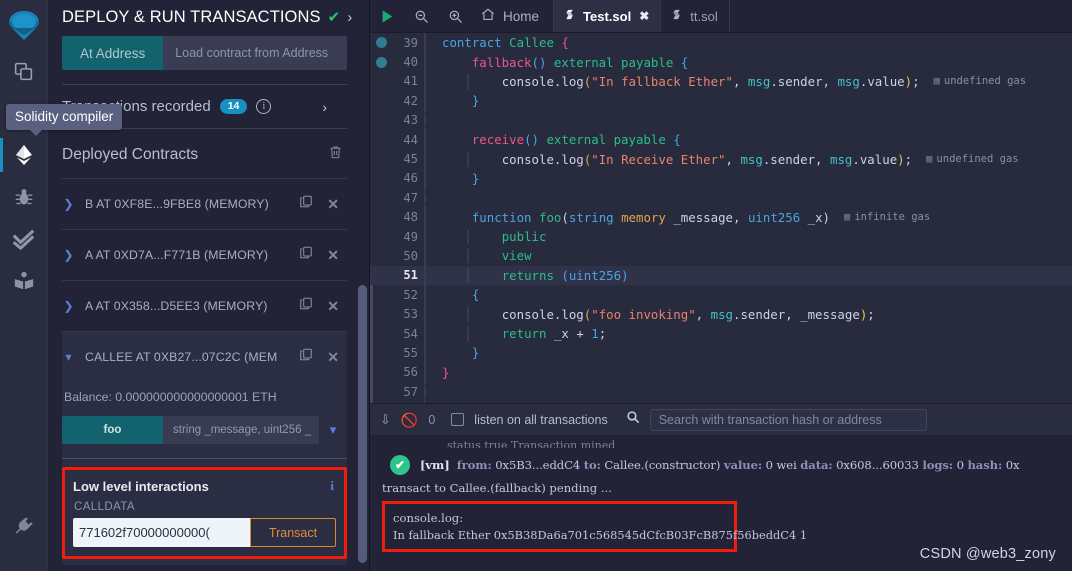 This screenshot has width=1072, height=571. I want to click on code-line: 56 }, so click(721, 372).